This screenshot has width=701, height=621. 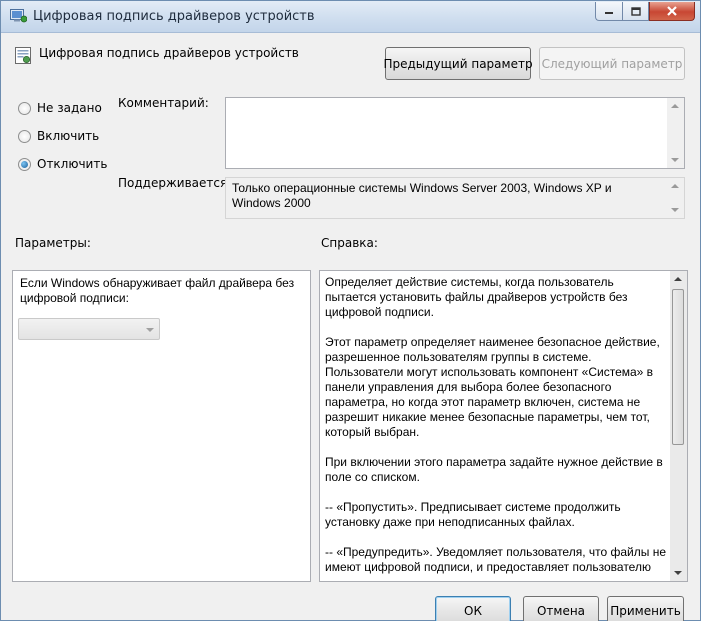 I want to click on supported-scrollbar, so click(x=675, y=198).